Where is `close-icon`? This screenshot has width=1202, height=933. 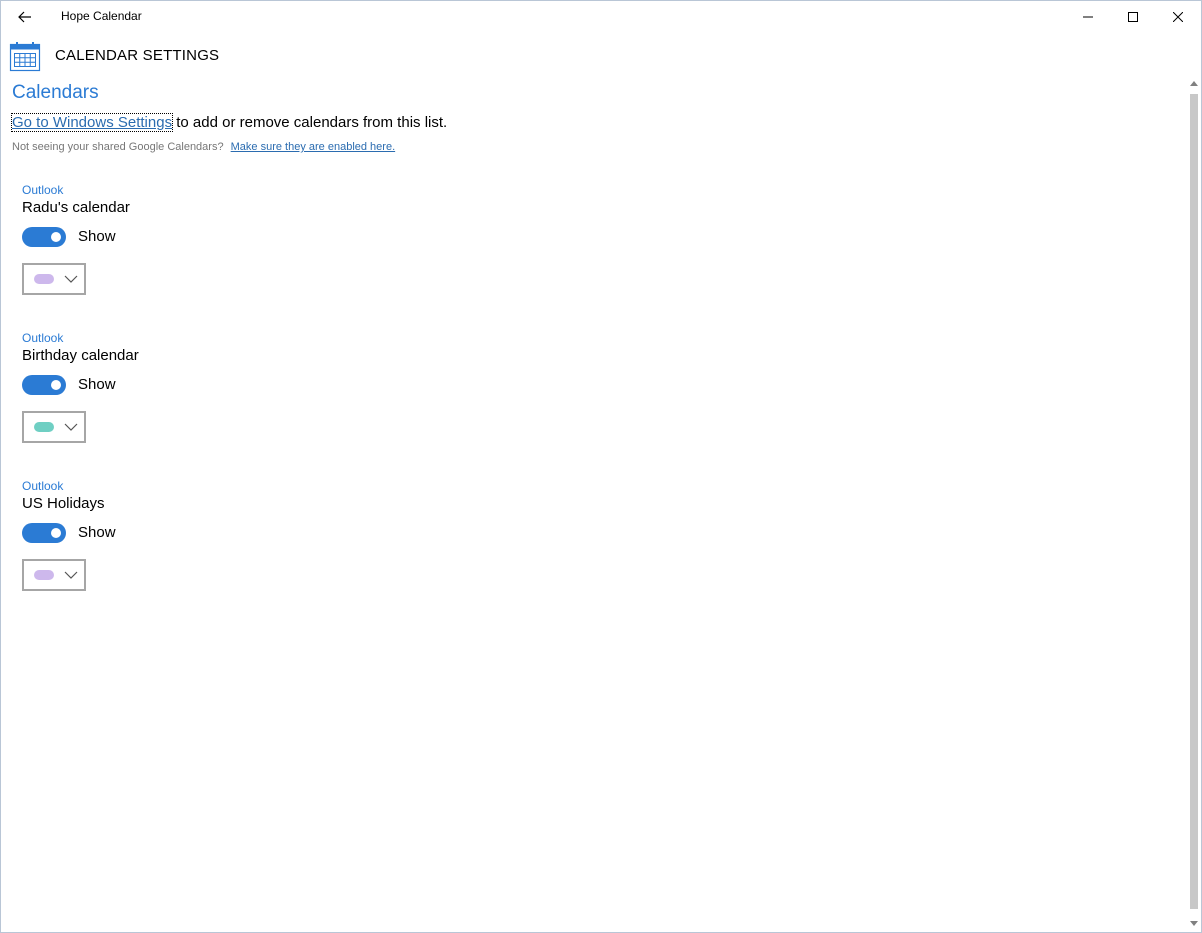
close-icon is located at coordinates (1178, 17).